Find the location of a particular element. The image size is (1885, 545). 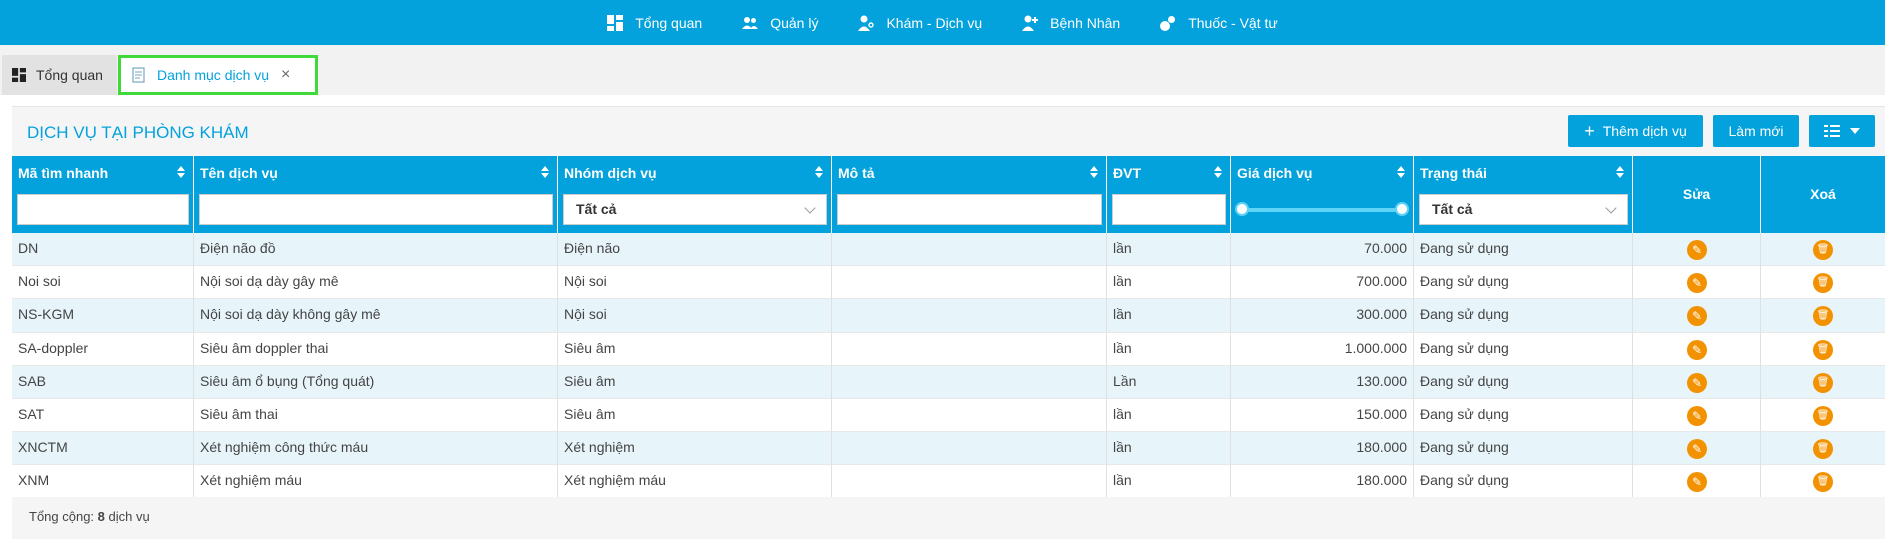

nav-item-overview: Tổng quan is located at coordinates (655, 22).